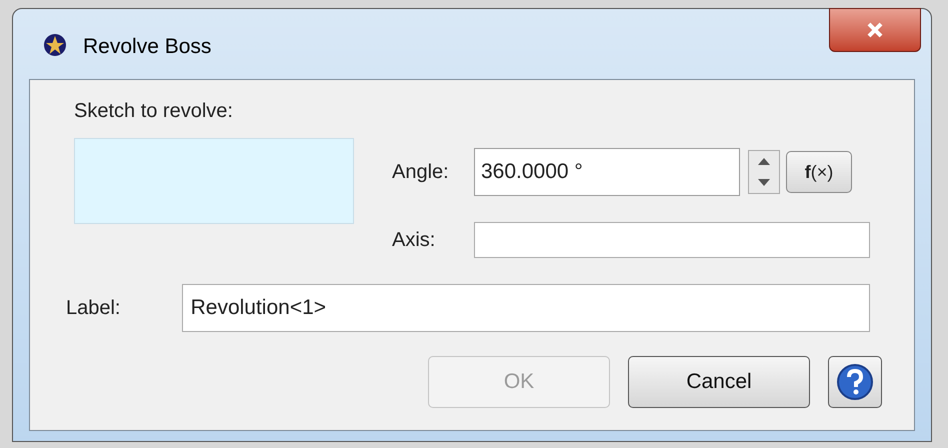 The image size is (948, 448). What do you see at coordinates (154, 111) in the screenshot?
I see `sketch-label: Sketch to revolve:` at bounding box center [154, 111].